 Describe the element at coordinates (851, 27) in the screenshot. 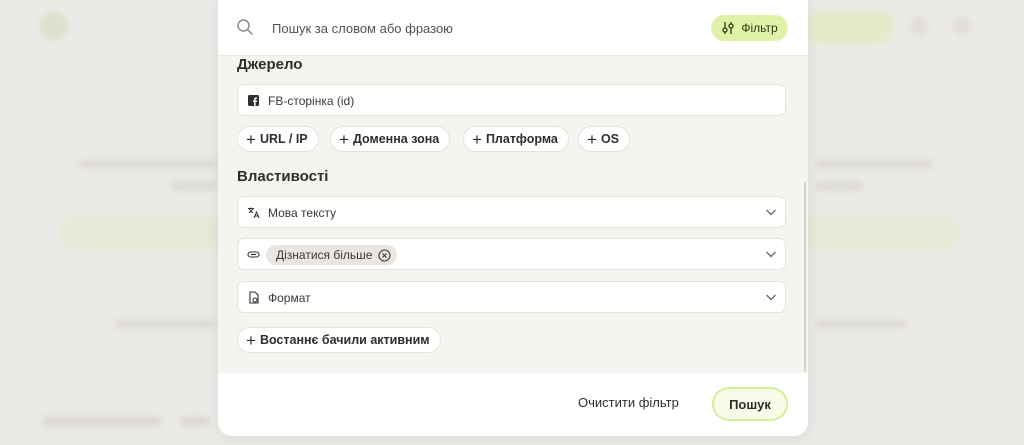

I see `background-cta-button` at that location.